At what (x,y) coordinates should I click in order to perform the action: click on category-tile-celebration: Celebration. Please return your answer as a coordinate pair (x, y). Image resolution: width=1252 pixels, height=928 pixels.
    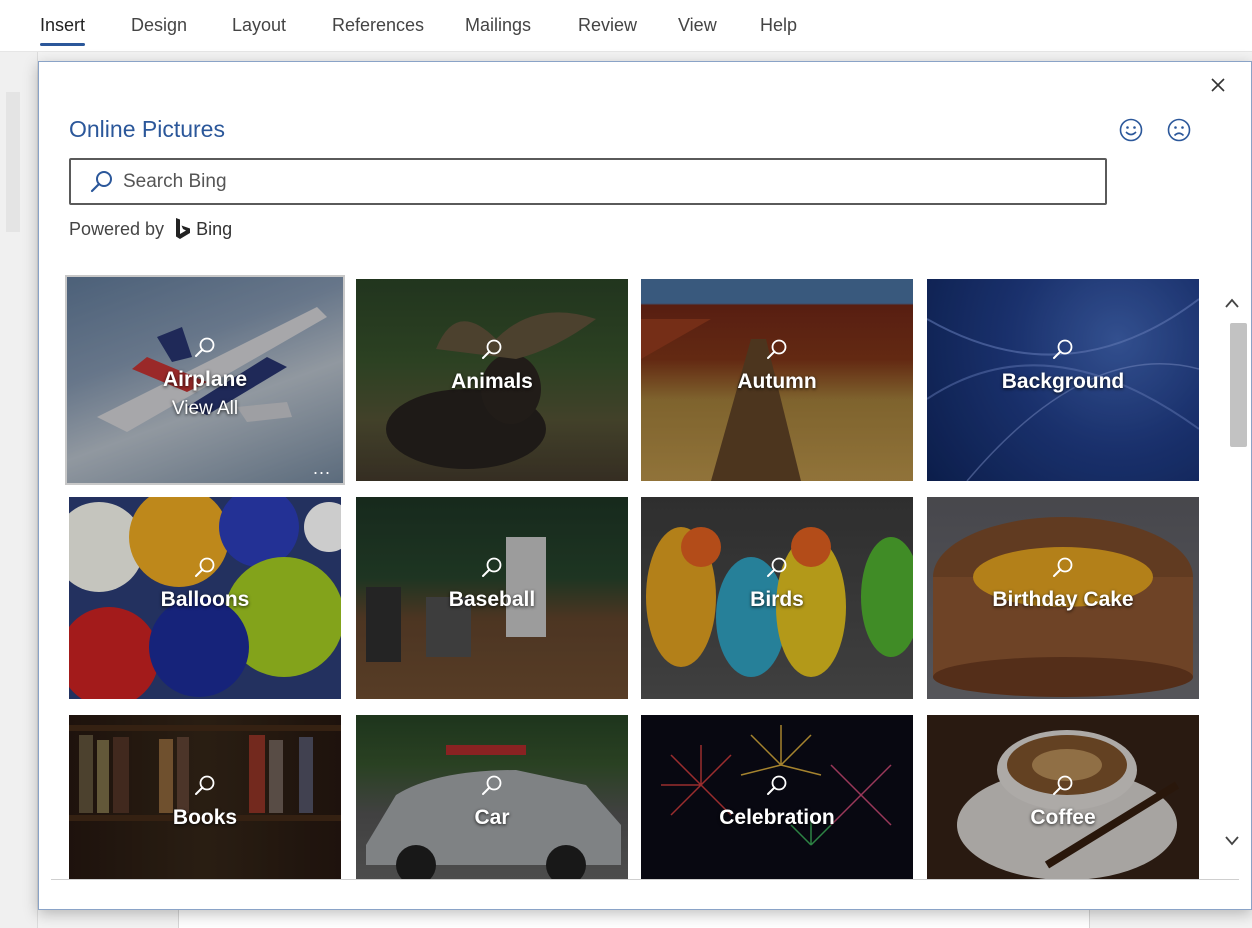
    Looking at the image, I should click on (777, 797).